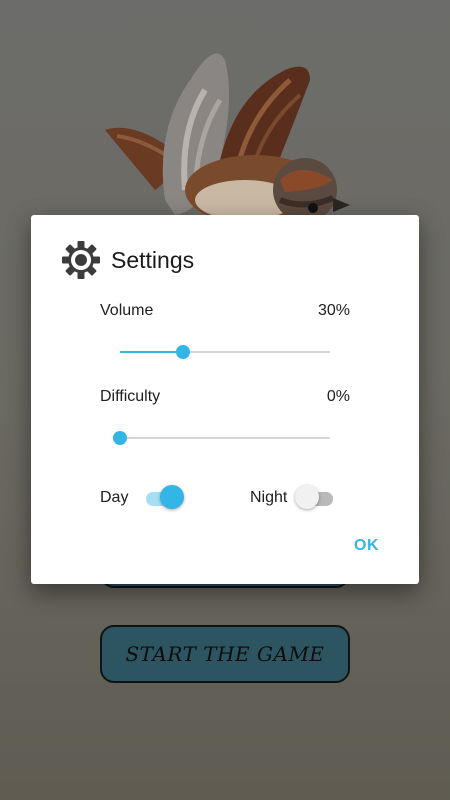  Describe the element at coordinates (120, 438) in the screenshot. I see `difficulty-slider-thumb` at that location.